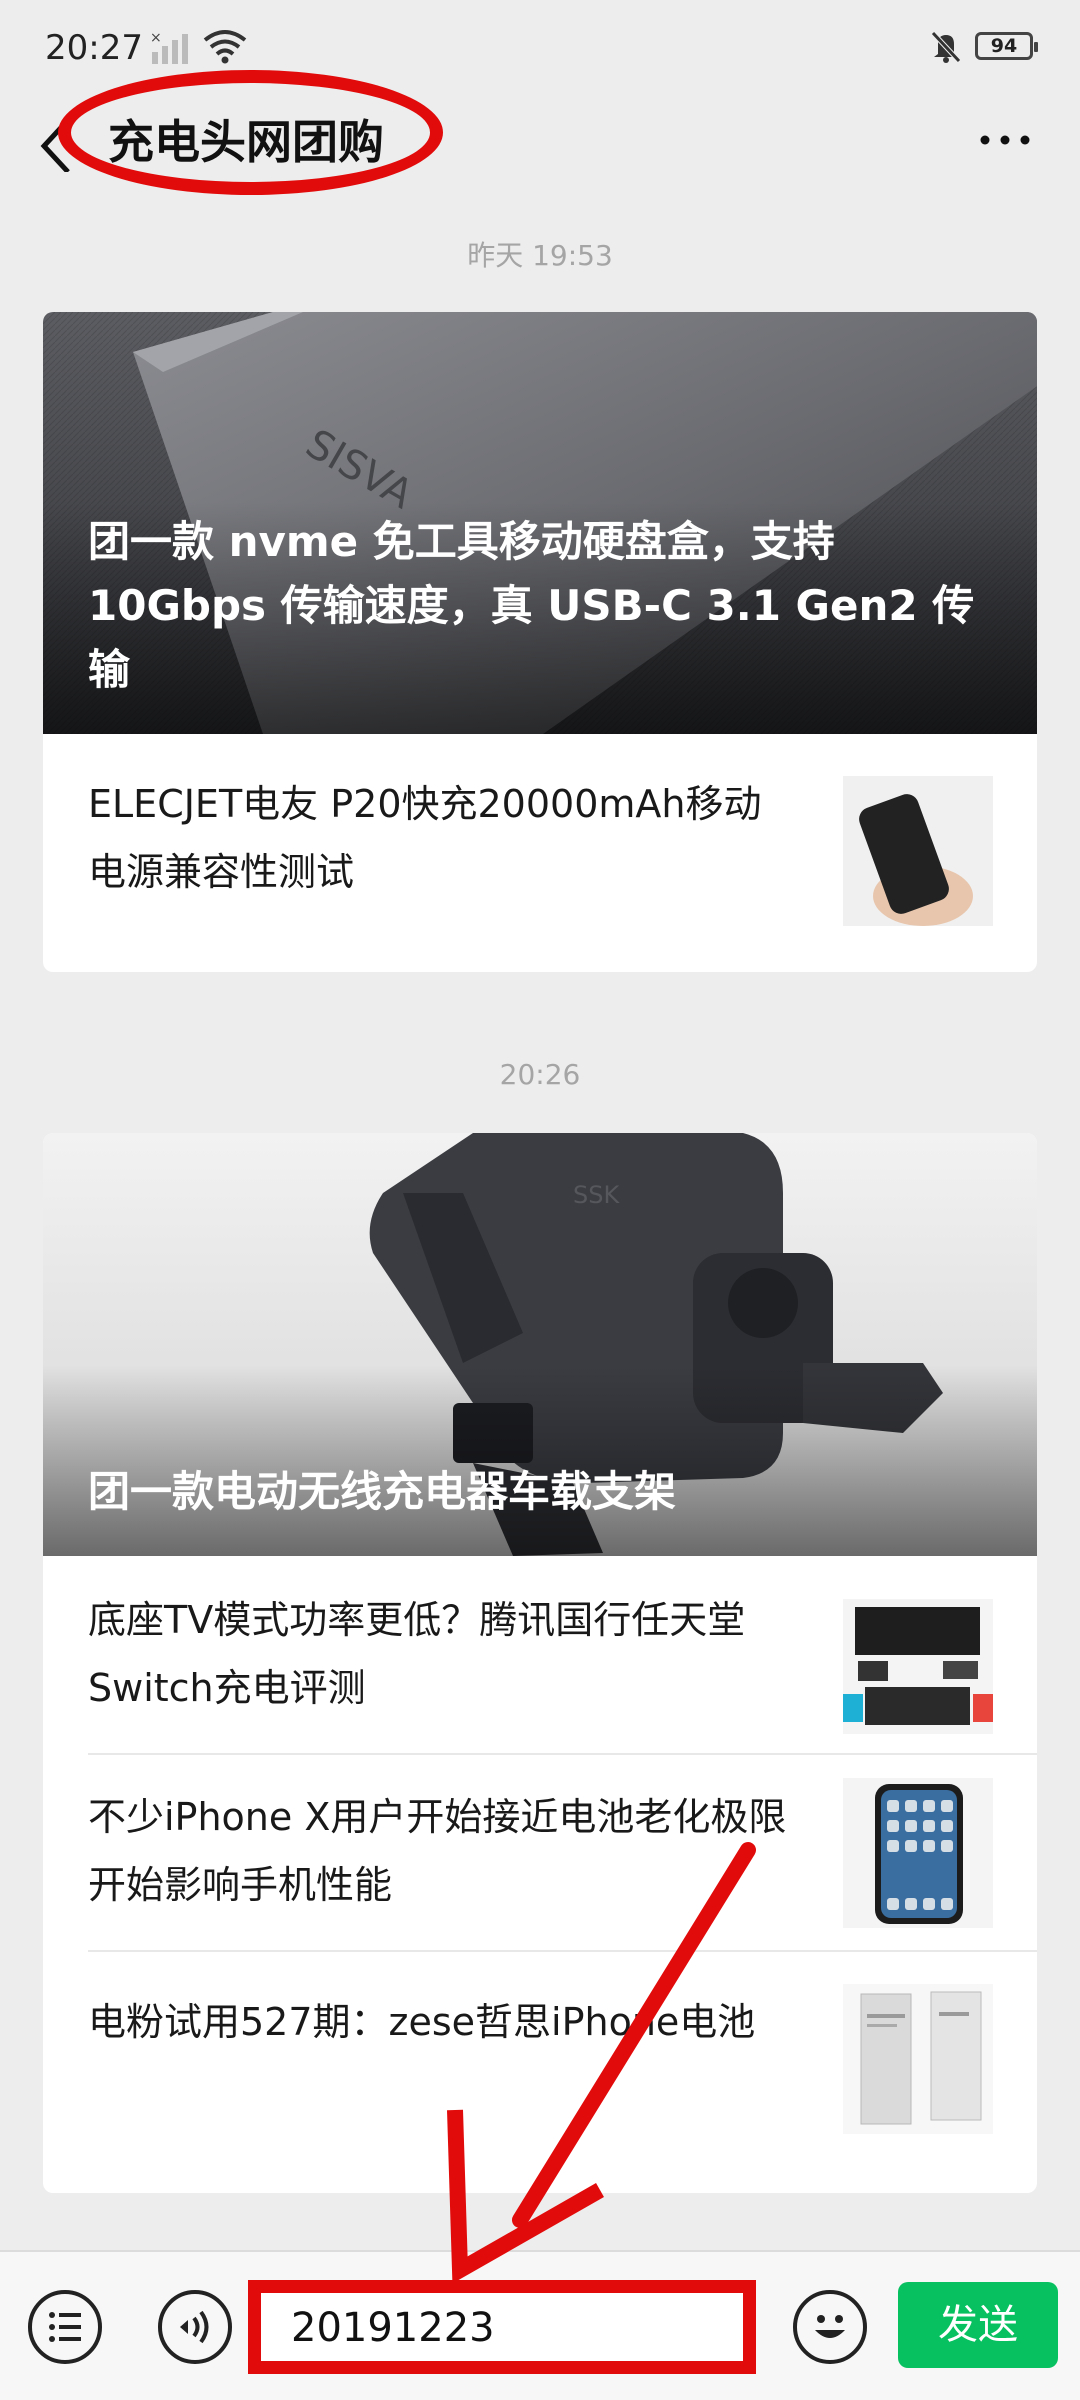 The height and width of the screenshot is (2400, 1080). I want to click on more-options-icon, so click(1005, 140).